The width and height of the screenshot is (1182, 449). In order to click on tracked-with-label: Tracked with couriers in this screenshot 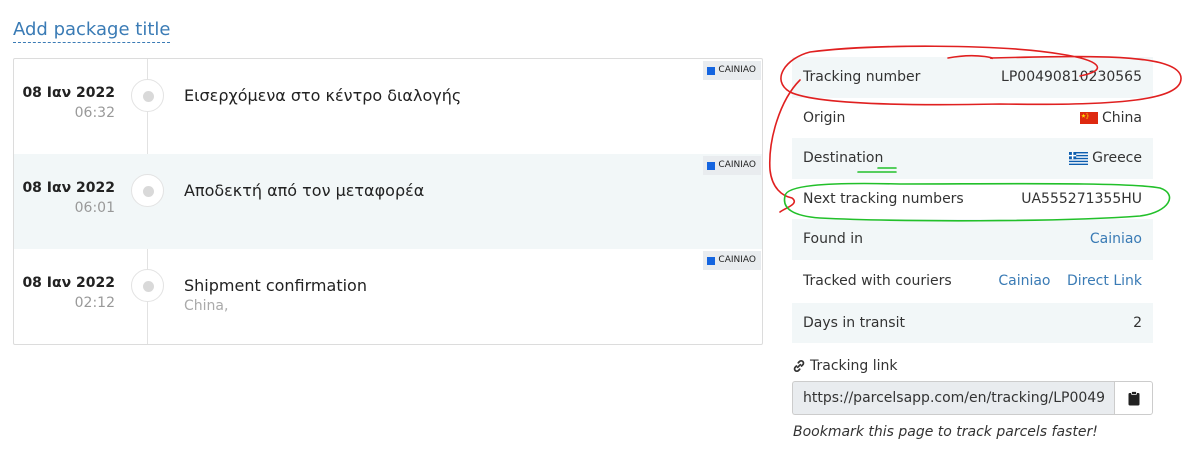, I will do `click(877, 281)`.